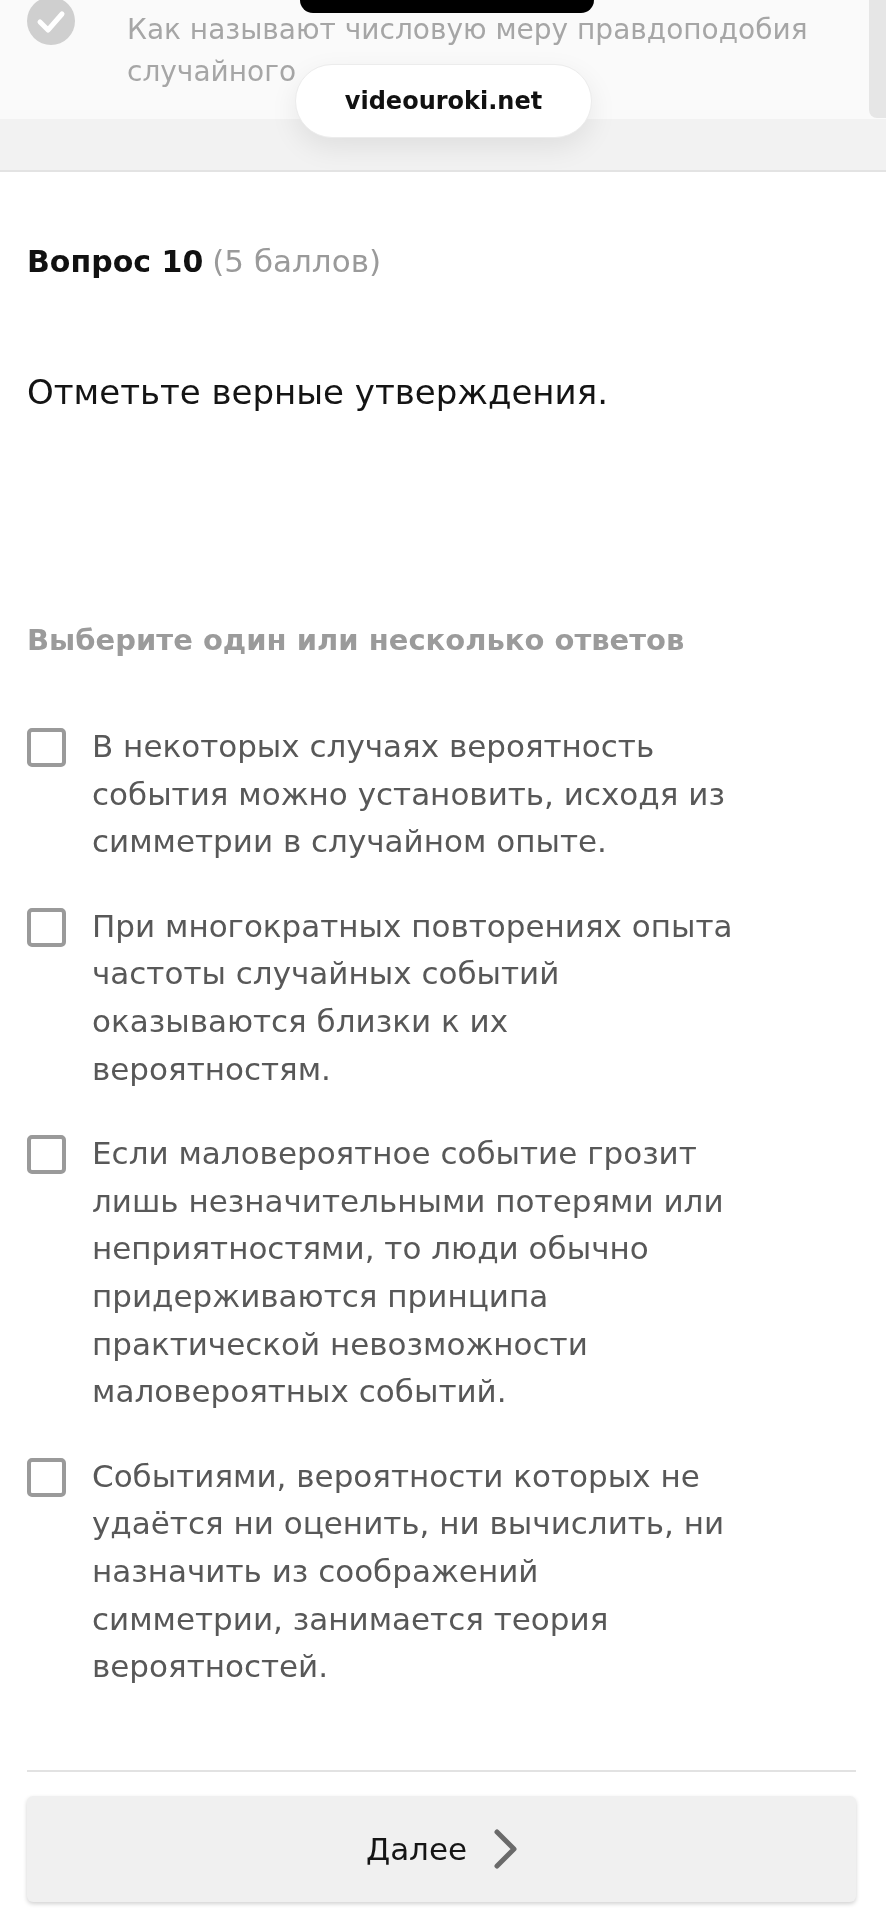  What do you see at coordinates (356, 640) in the screenshot?
I see `answer-instruction: Выберите один или несколько ответов` at bounding box center [356, 640].